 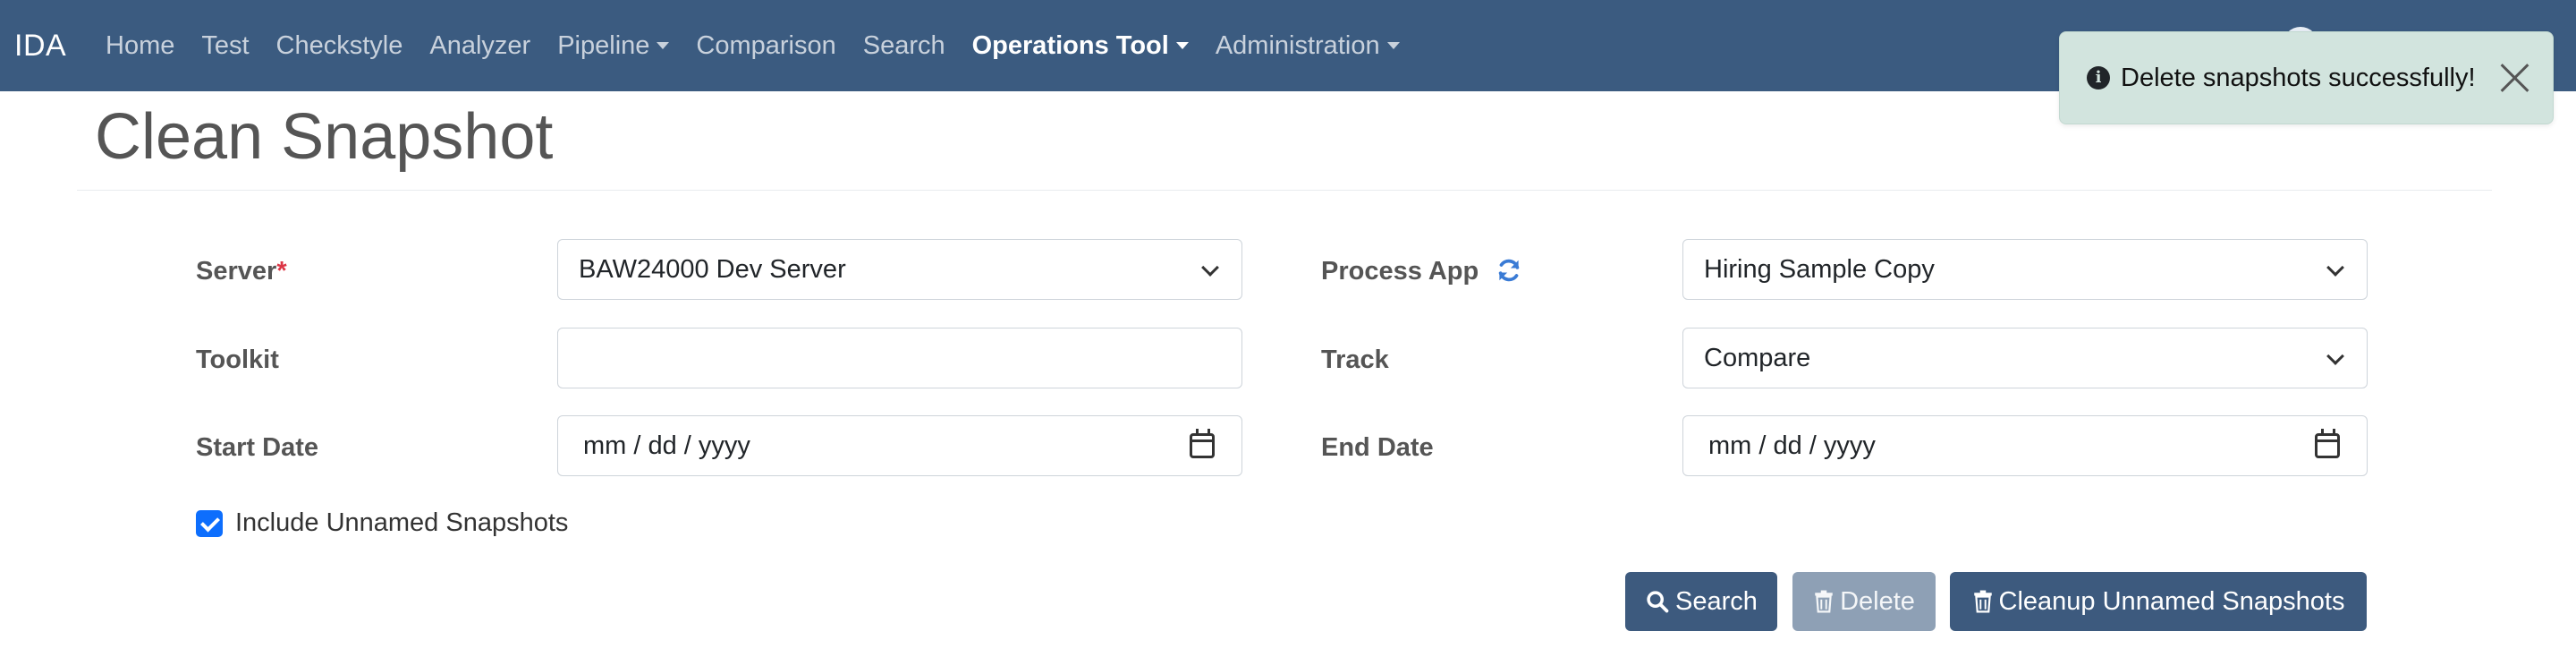 What do you see at coordinates (241, 271) in the screenshot?
I see `server-label: Server*` at bounding box center [241, 271].